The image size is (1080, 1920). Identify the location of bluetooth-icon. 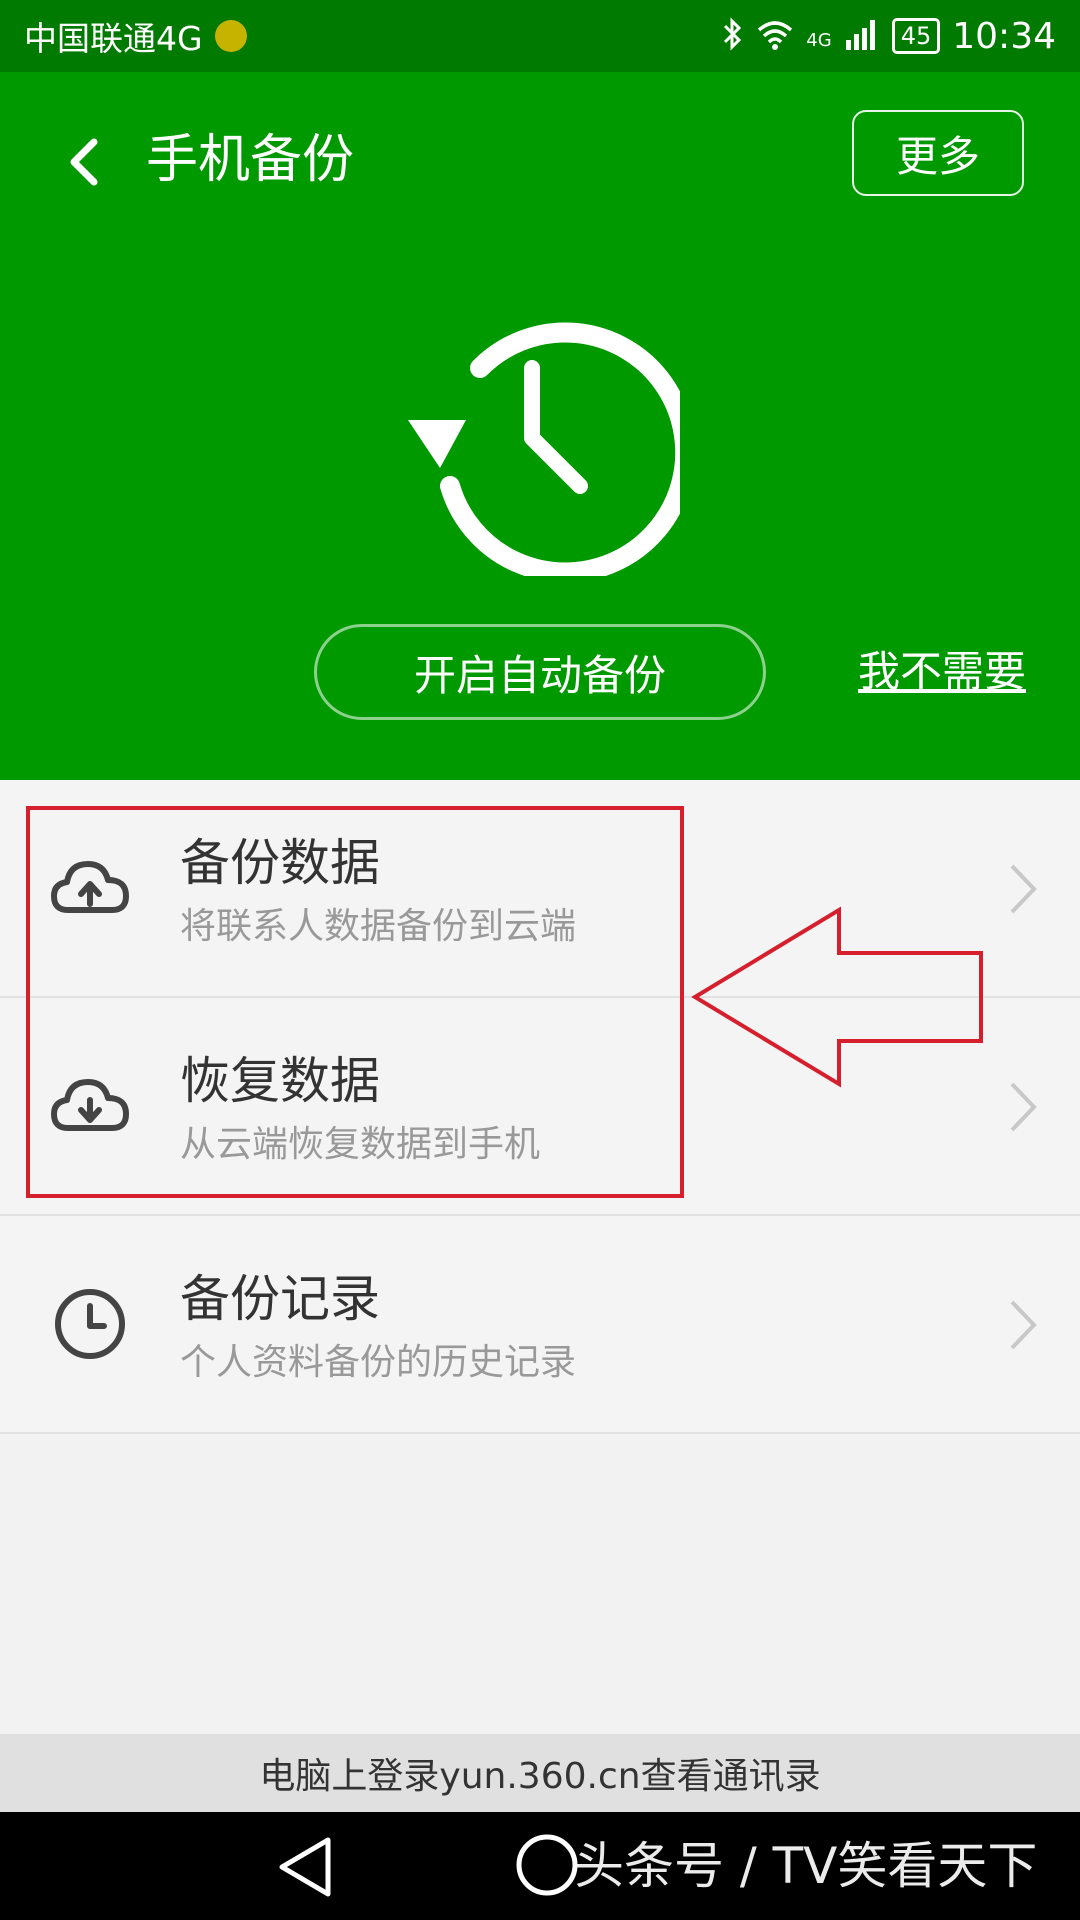
(733, 36).